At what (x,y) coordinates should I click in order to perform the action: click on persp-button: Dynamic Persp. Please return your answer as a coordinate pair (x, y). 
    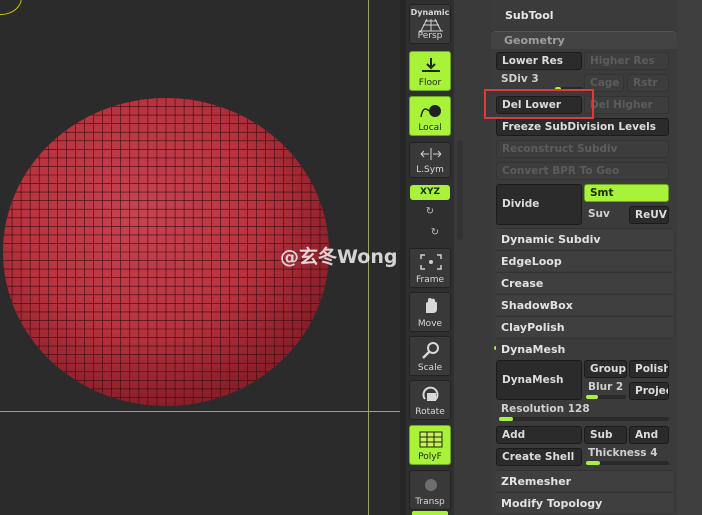
    Looking at the image, I should click on (430, 24).